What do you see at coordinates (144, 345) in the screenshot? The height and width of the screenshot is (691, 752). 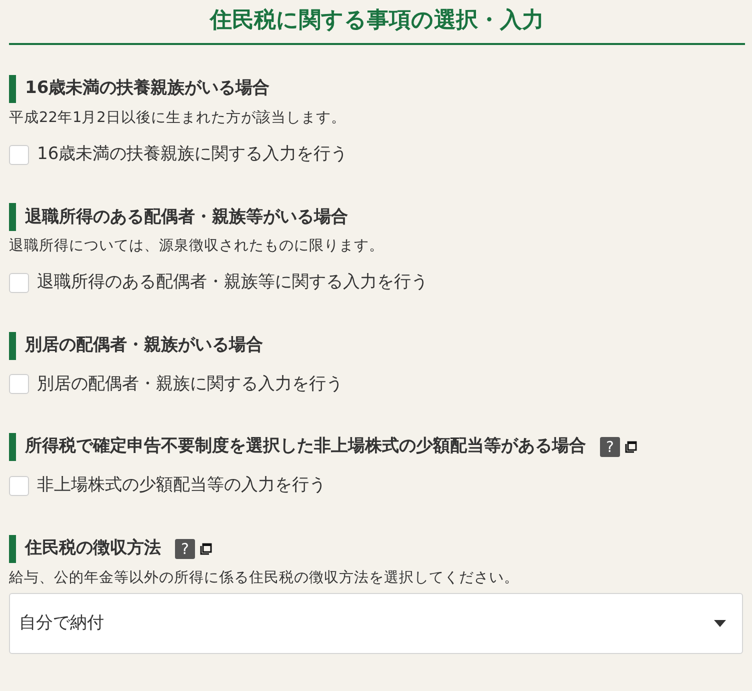 I see `section-heading: 別居の配偶者・親族がいる場合` at bounding box center [144, 345].